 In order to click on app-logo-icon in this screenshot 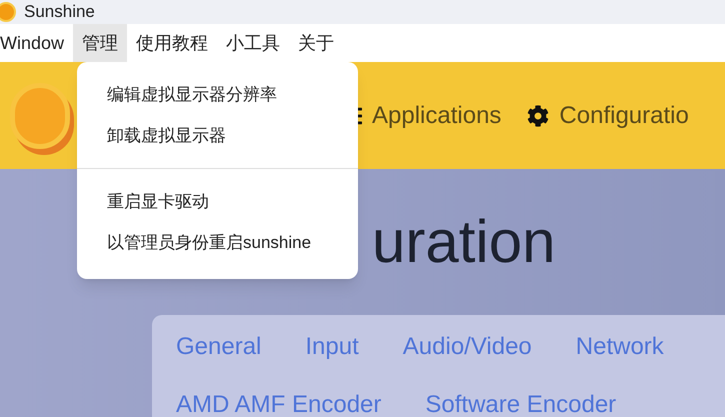, I will do `click(8, 12)`.